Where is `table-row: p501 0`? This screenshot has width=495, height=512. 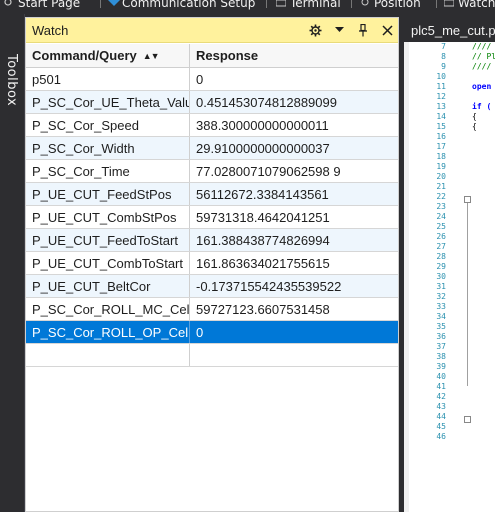 table-row: p501 0 is located at coordinates (212, 79).